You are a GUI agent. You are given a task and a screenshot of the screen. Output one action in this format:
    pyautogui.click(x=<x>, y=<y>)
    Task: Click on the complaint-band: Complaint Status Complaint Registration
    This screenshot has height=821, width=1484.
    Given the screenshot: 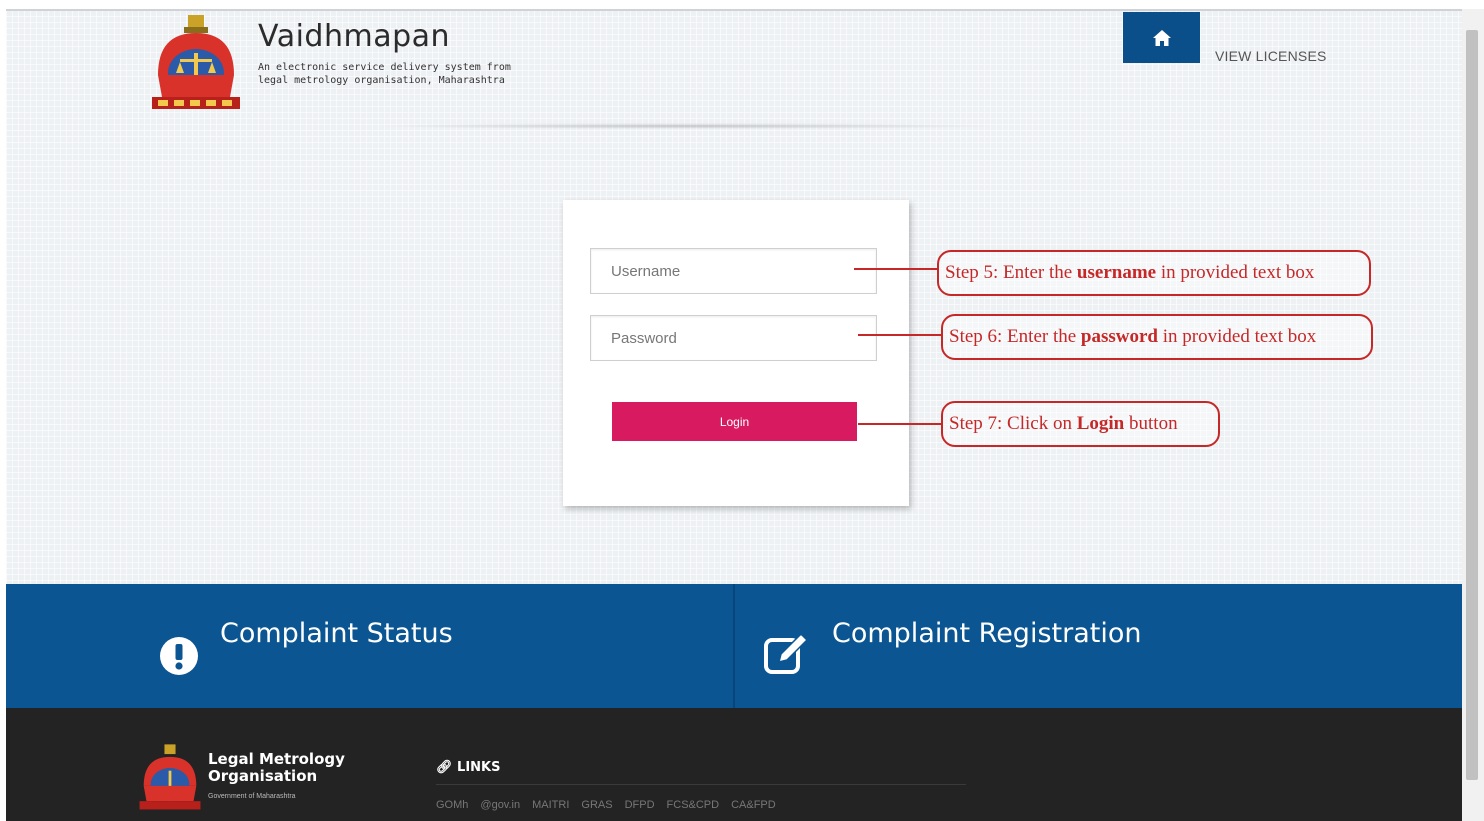 What is the action you would take?
    pyautogui.click(x=734, y=646)
    